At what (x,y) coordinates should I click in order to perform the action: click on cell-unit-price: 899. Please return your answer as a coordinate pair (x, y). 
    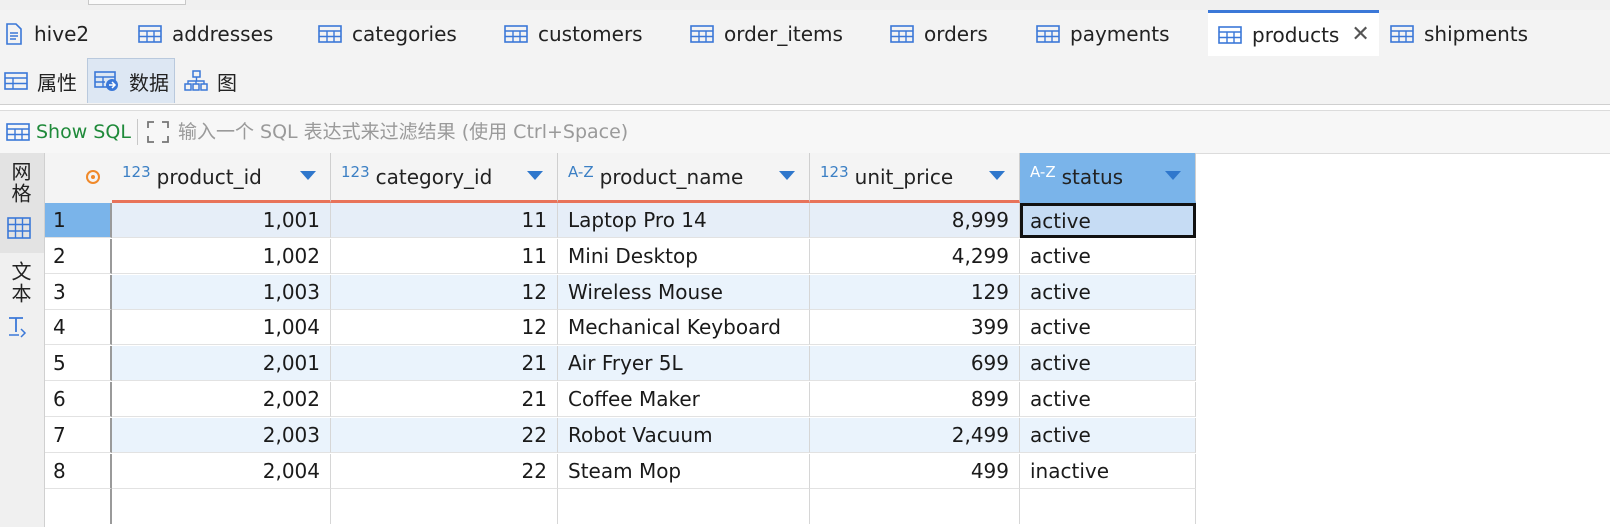
    Looking at the image, I should click on (915, 399).